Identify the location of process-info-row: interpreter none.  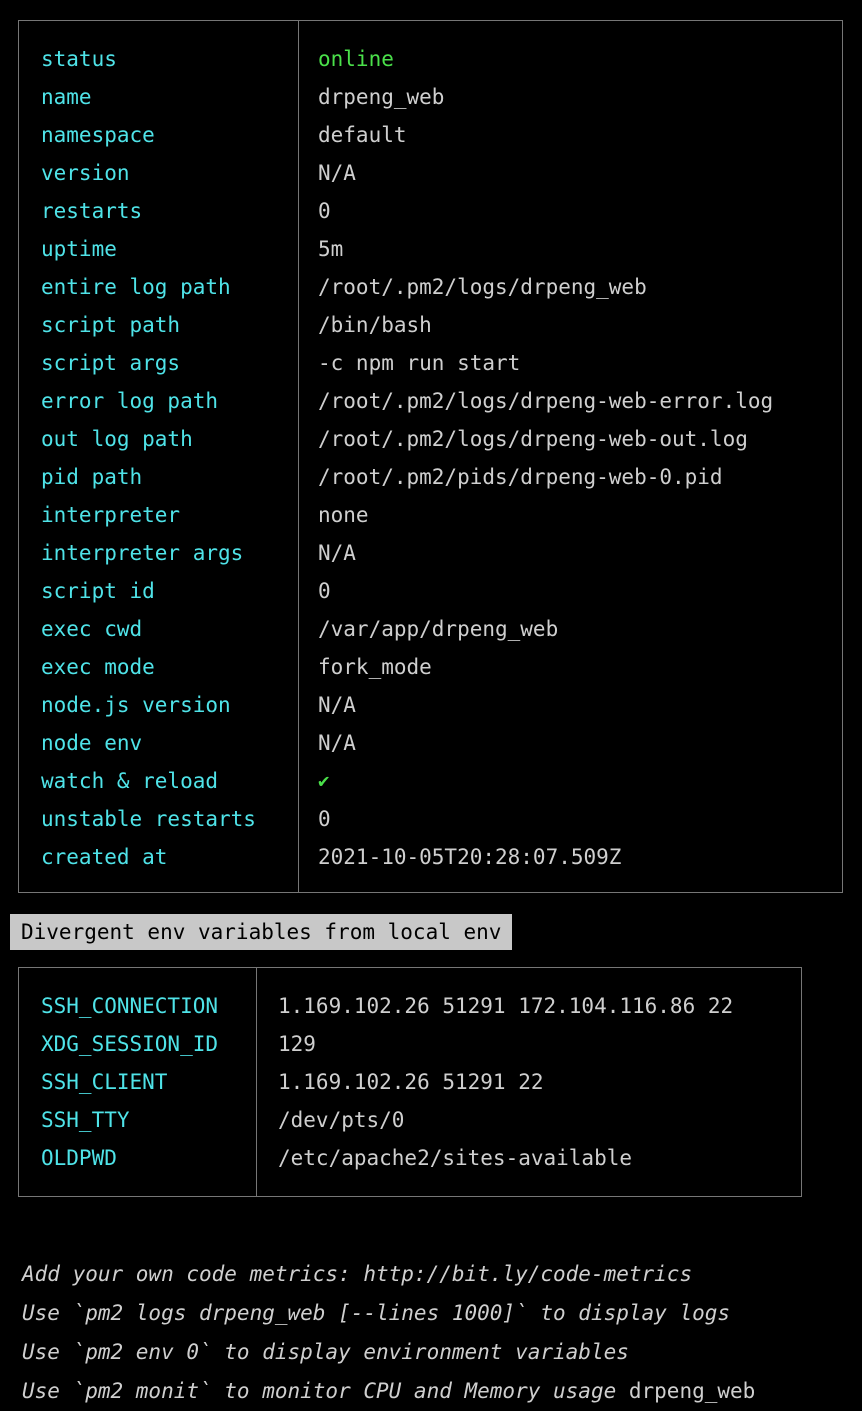
(430, 515).